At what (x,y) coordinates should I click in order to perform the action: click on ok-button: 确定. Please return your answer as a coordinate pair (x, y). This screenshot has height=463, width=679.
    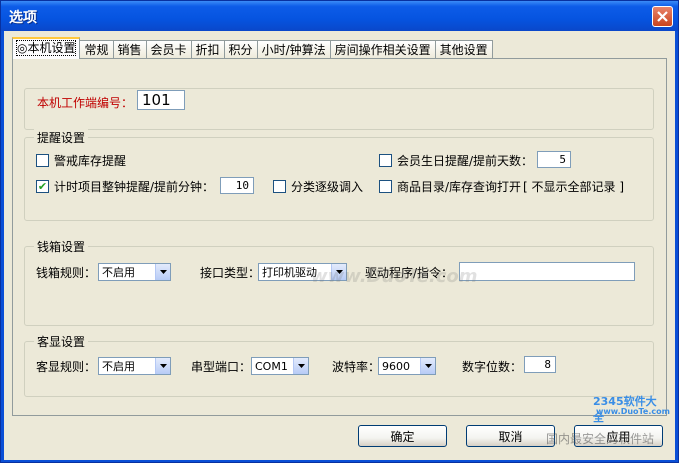
    Looking at the image, I should click on (402, 436).